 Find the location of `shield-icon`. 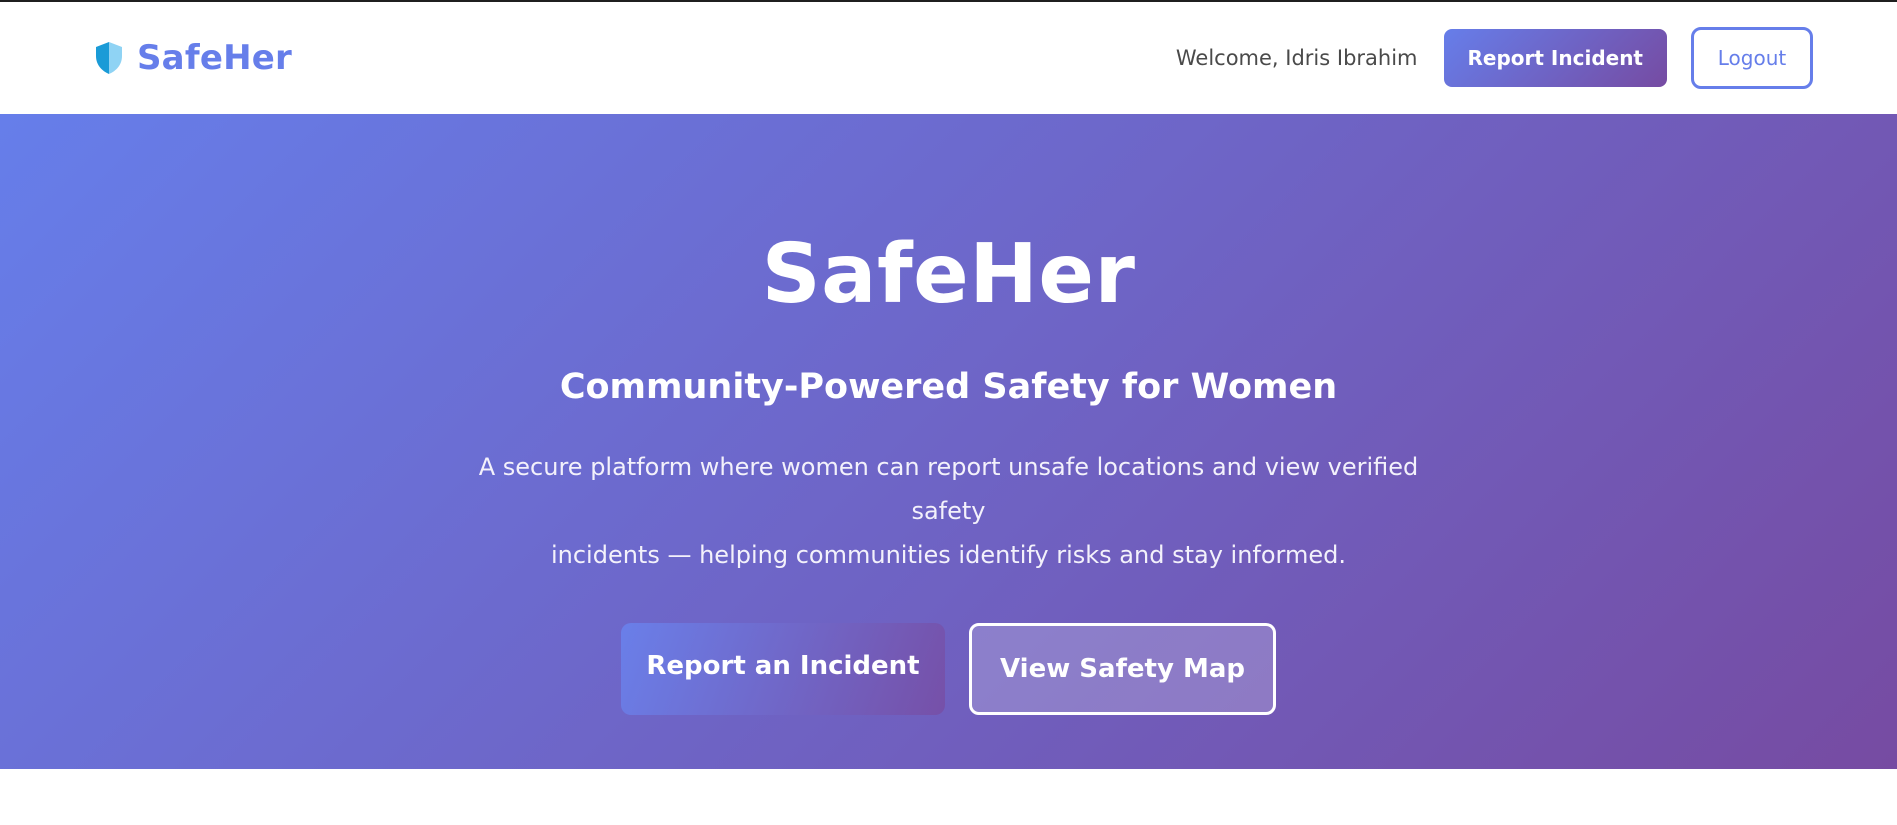

shield-icon is located at coordinates (109, 58).